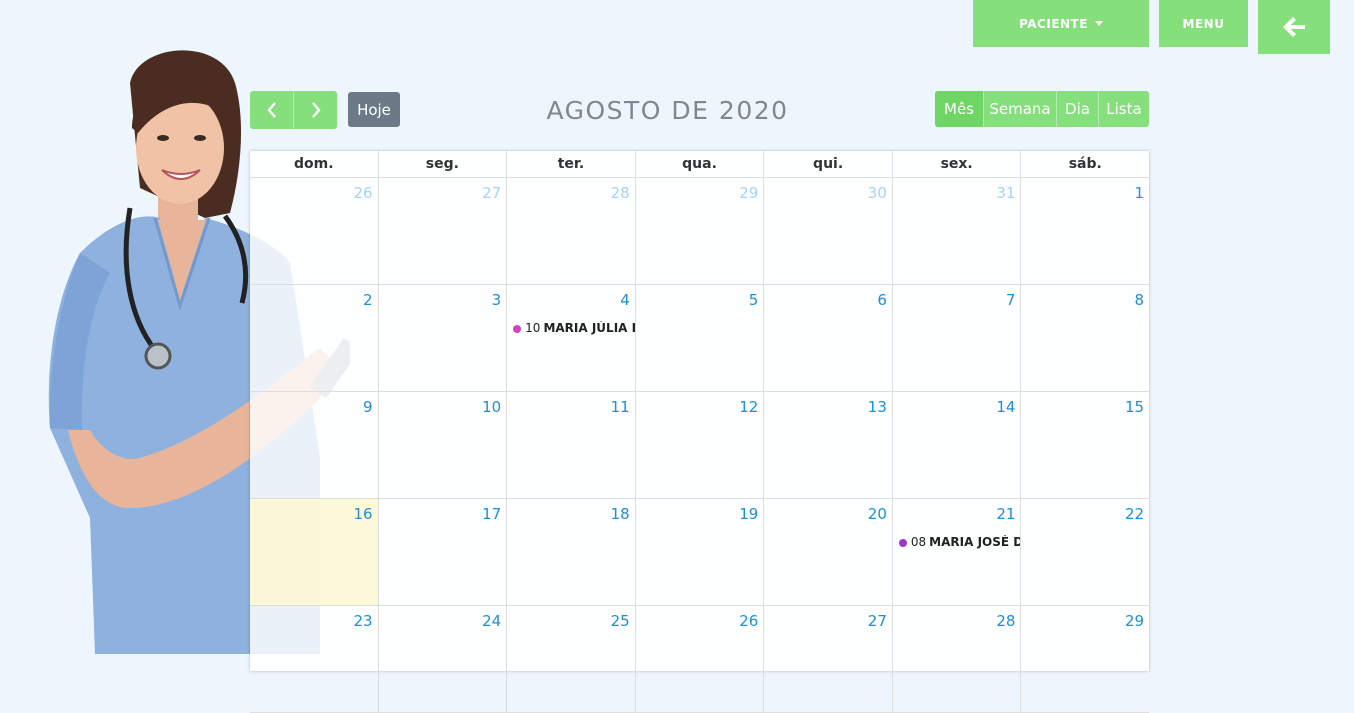 The height and width of the screenshot is (713, 1354). Describe the element at coordinates (748, 407) in the screenshot. I see `day-number: 12` at that location.